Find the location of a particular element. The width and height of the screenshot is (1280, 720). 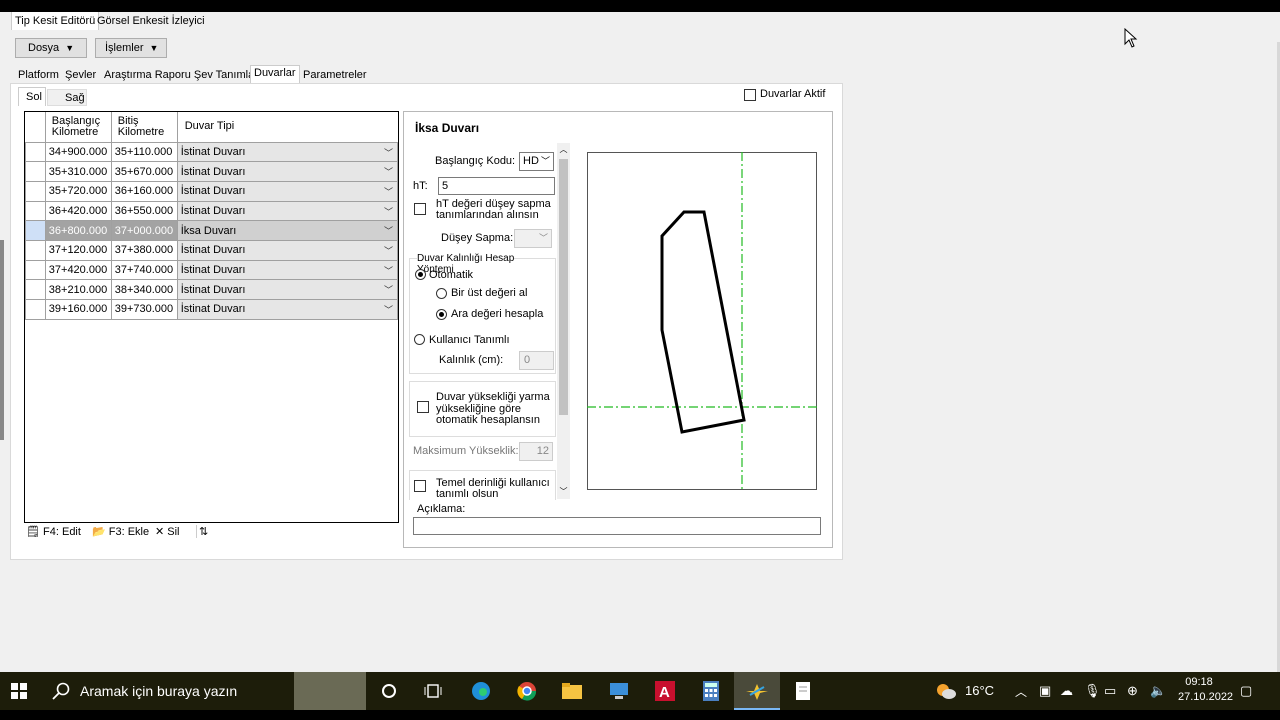

left-splitter is located at coordinates (2, 340).